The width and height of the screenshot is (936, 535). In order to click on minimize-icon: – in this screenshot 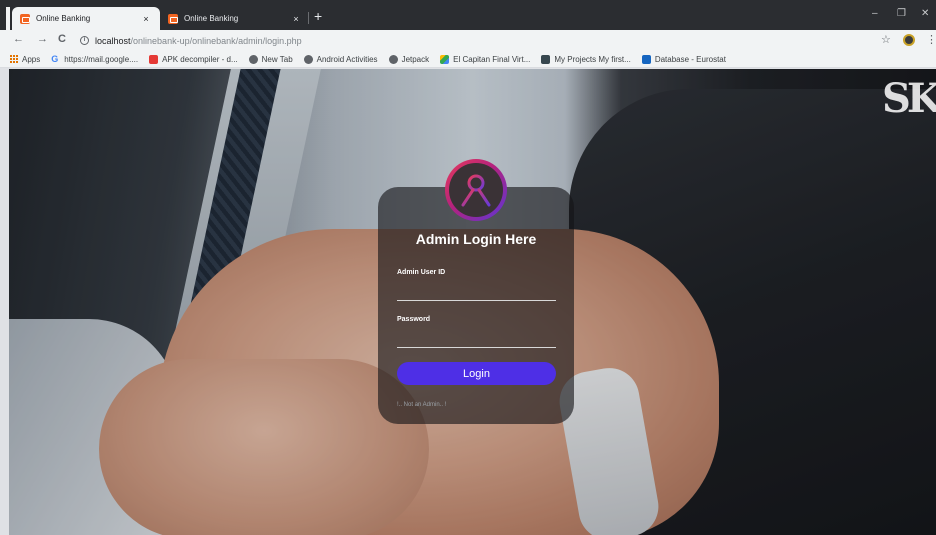, I will do `click(875, 13)`.